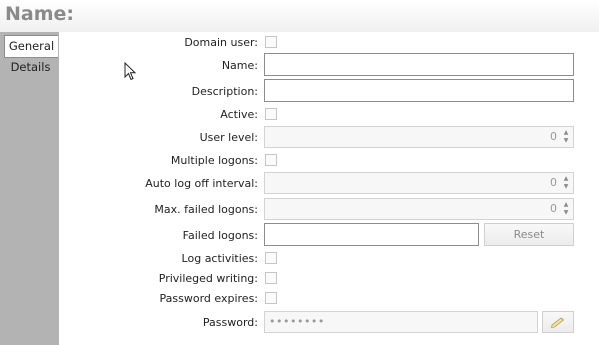  What do you see at coordinates (30, 67) in the screenshot?
I see `tab-details: Details` at bounding box center [30, 67].